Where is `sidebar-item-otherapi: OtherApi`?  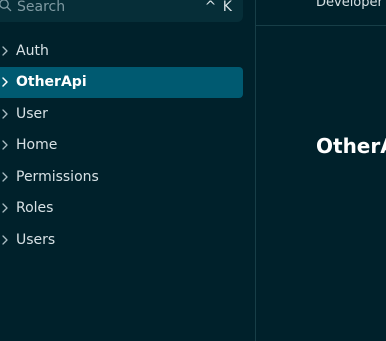 sidebar-item-otherapi: OtherApi is located at coordinates (121, 82).